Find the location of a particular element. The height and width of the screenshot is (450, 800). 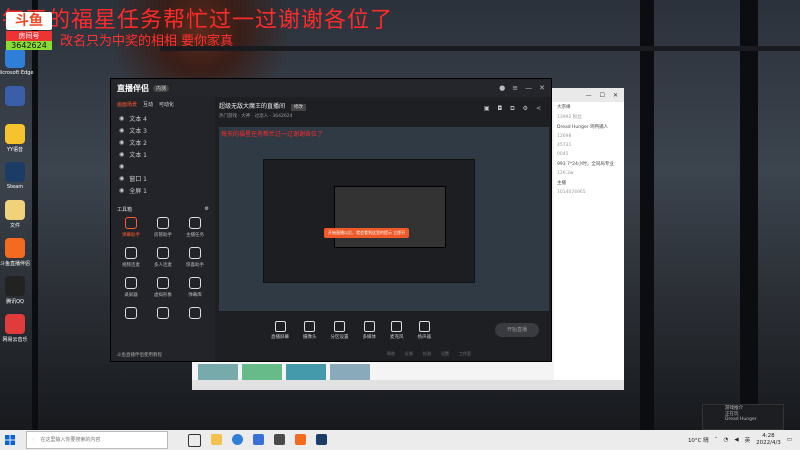

desktop-icon: 文件 is located at coordinates (15, 219).